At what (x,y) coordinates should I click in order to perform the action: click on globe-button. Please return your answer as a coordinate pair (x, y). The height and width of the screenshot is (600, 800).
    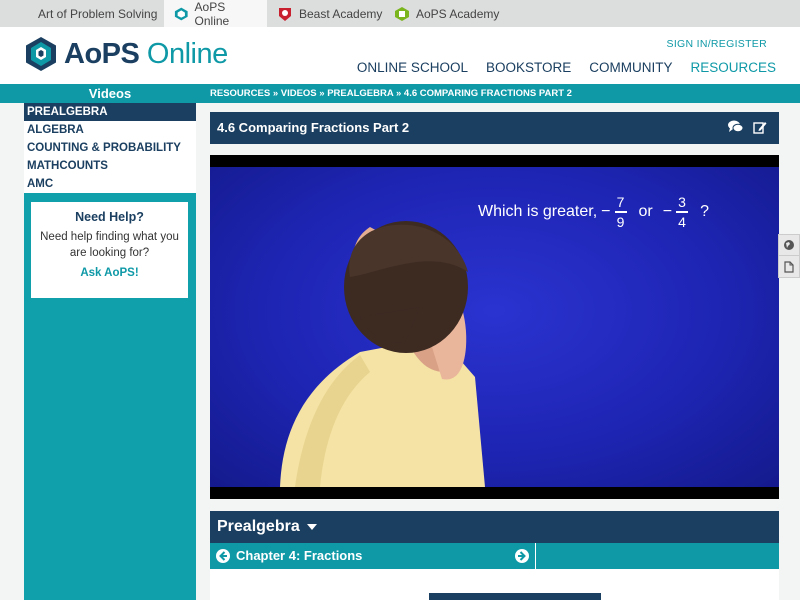
    Looking at the image, I should click on (789, 245).